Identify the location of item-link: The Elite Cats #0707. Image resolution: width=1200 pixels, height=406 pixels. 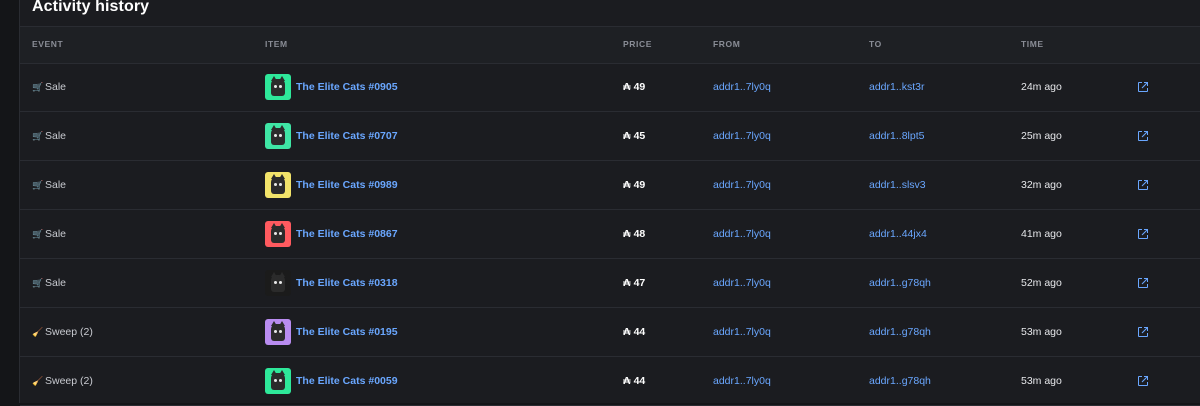
(347, 136).